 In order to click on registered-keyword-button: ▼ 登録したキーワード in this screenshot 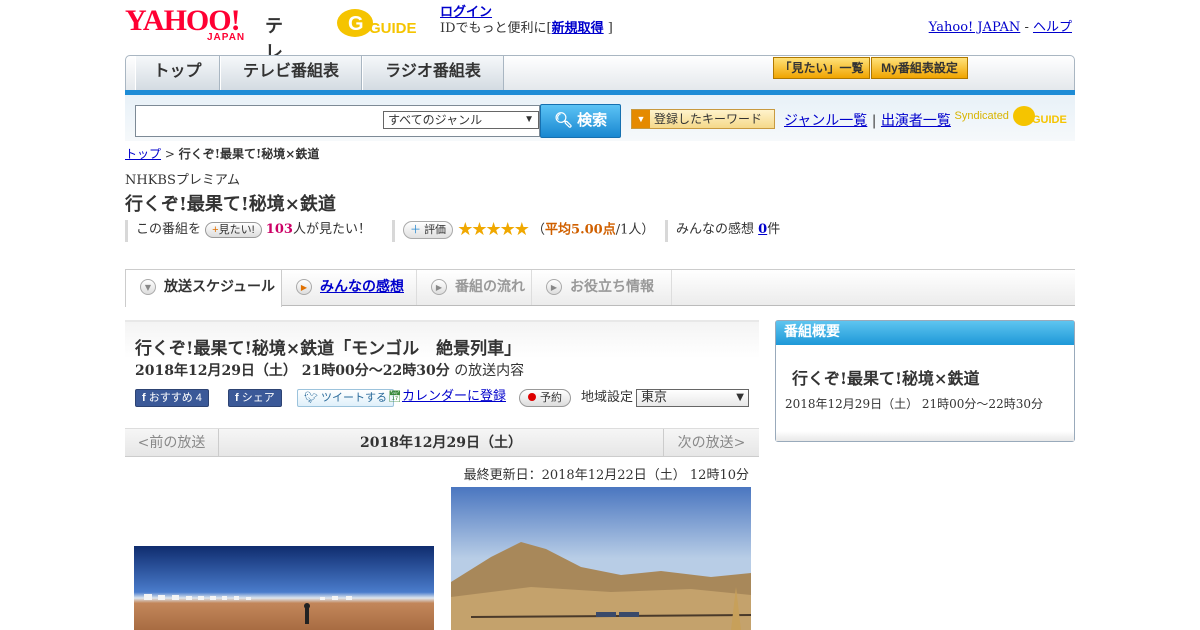, I will do `click(703, 119)`.